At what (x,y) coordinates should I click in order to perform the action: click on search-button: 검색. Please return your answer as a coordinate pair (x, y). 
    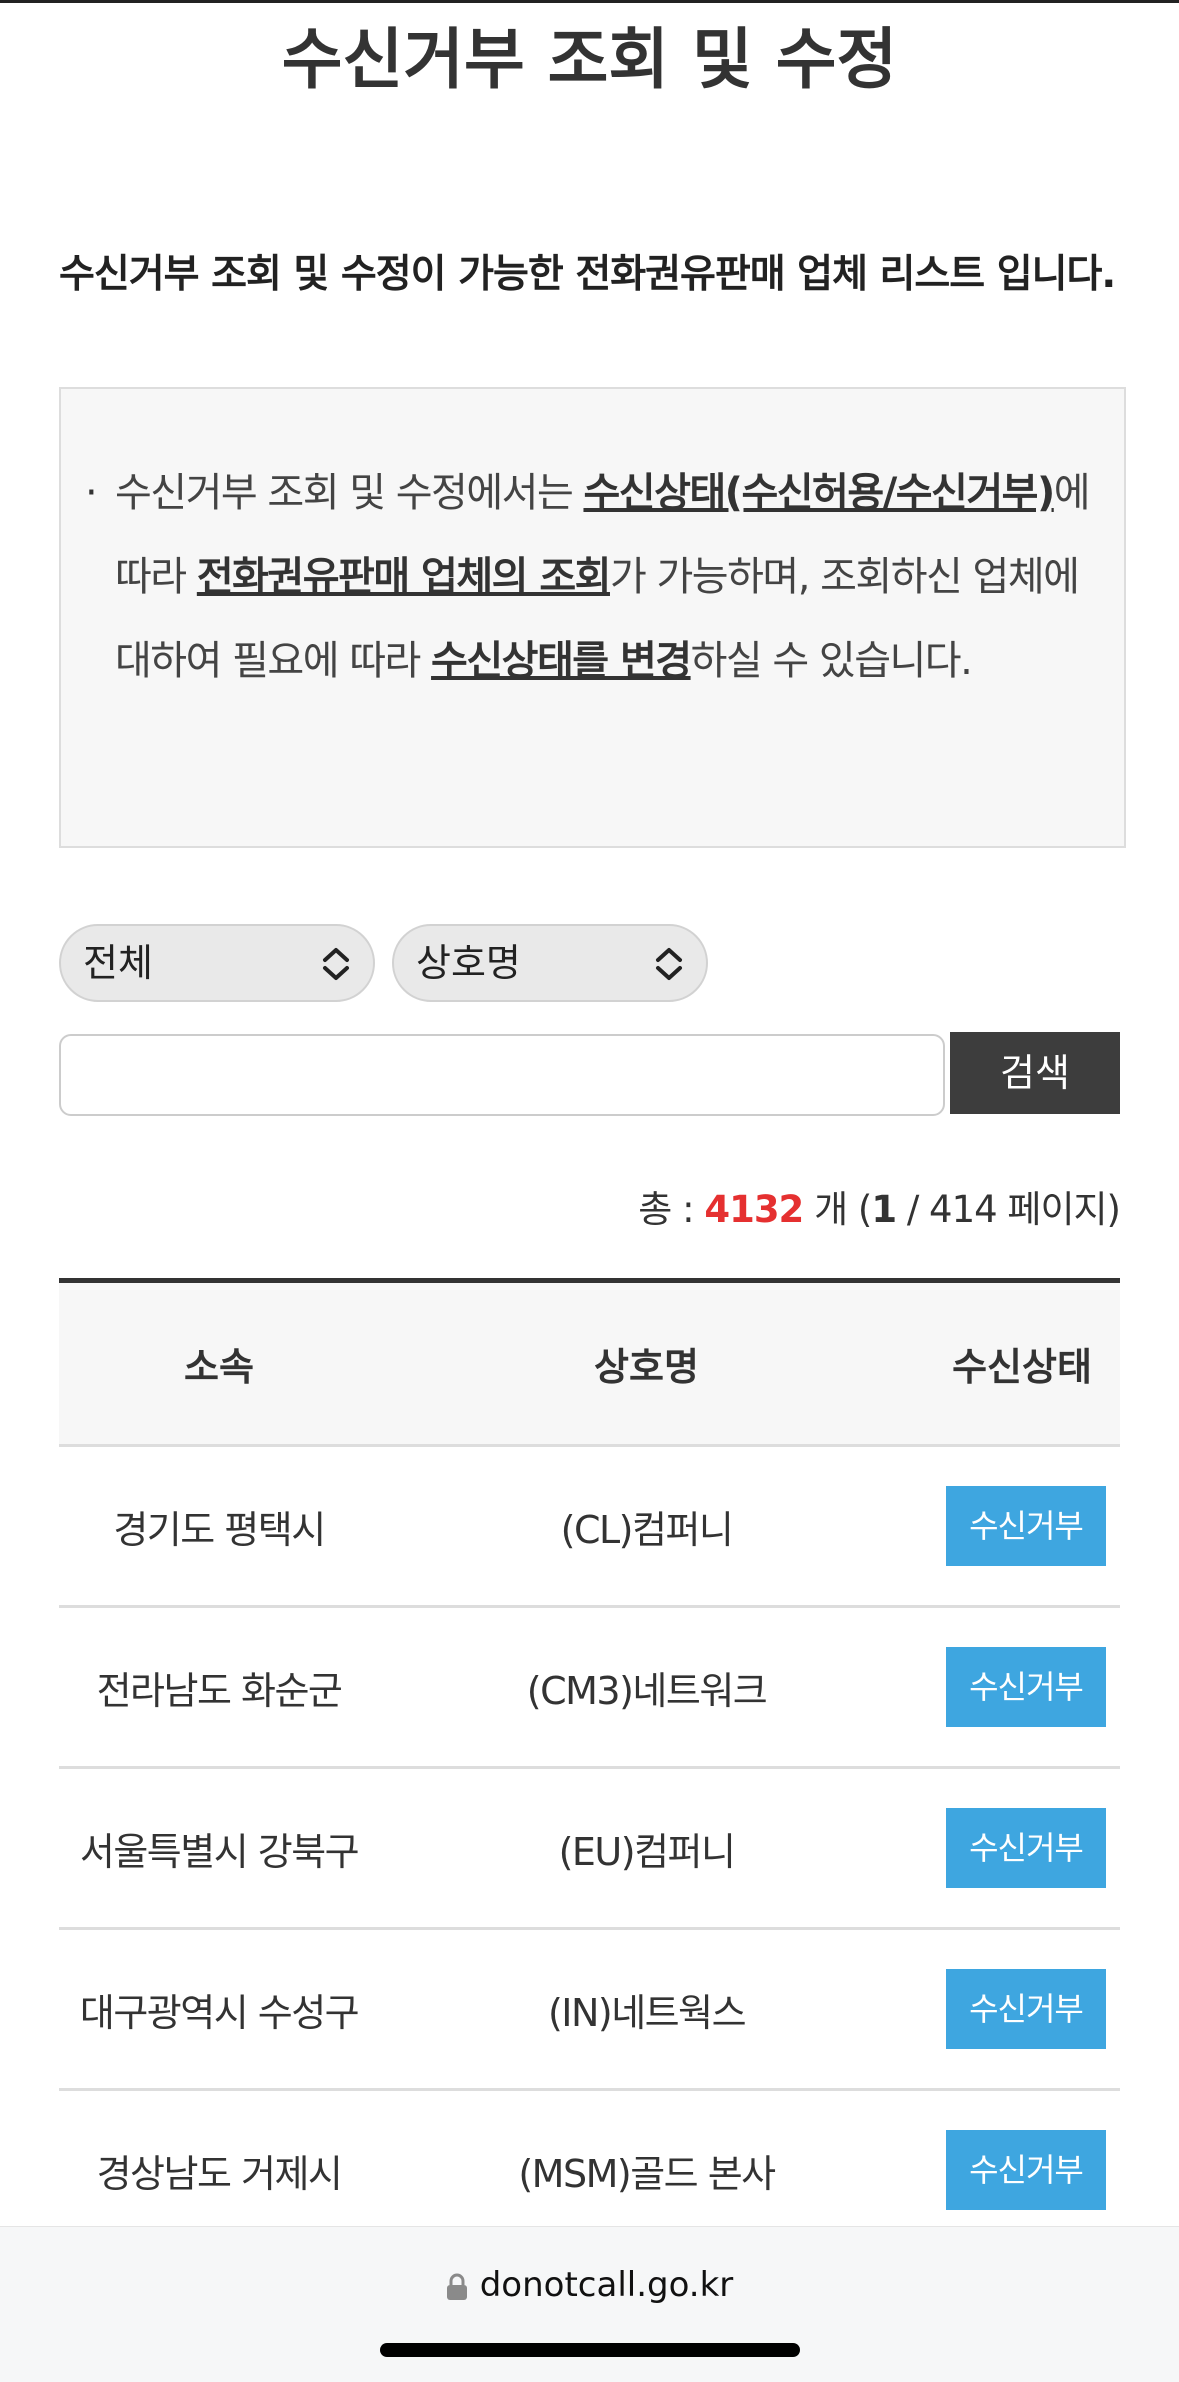
    Looking at the image, I should click on (1035, 1073).